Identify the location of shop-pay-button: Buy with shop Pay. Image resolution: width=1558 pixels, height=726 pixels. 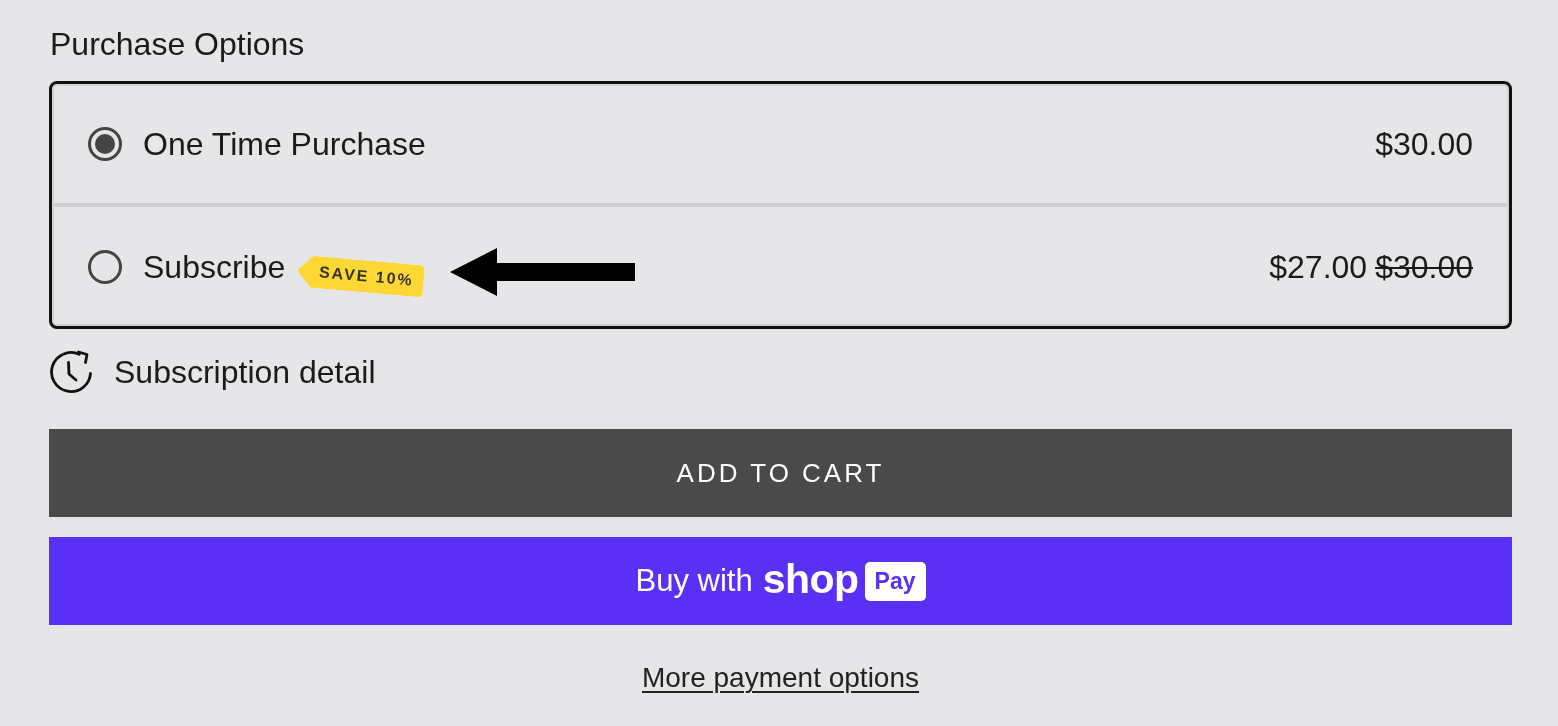
(780, 581).